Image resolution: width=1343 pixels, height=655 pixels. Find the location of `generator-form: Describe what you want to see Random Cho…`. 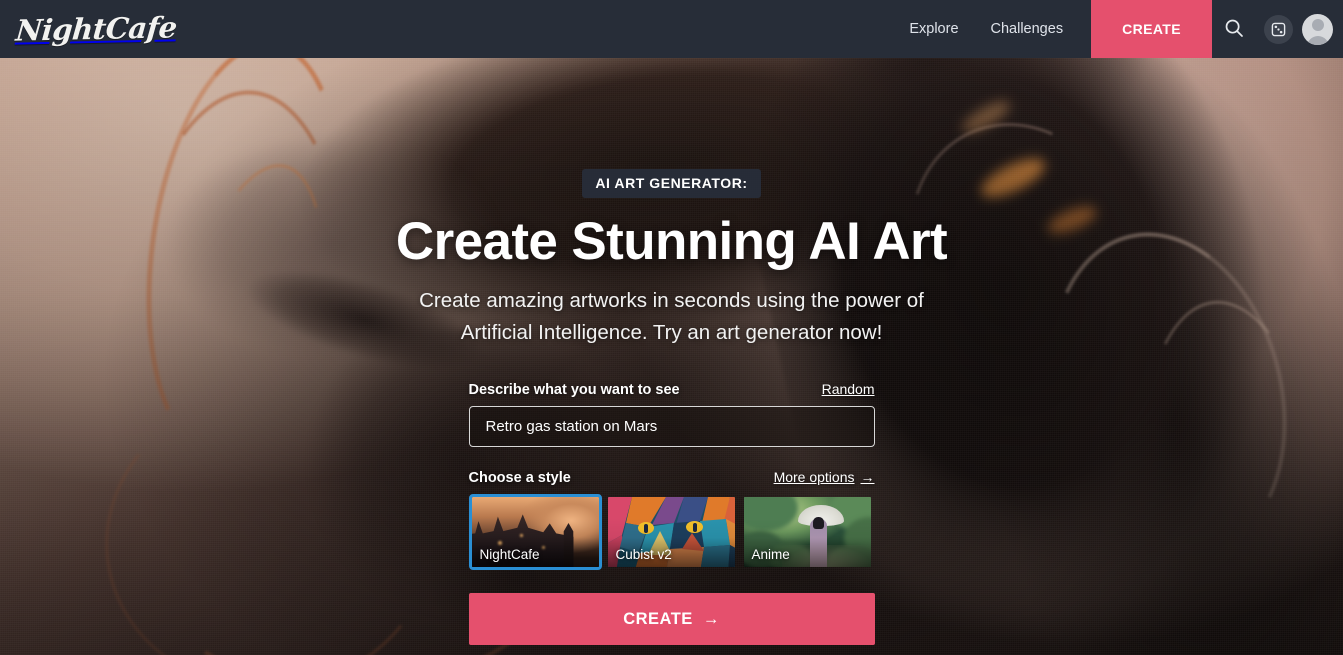

generator-form: Describe what you want to see Random Cho… is located at coordinates (671, 518).